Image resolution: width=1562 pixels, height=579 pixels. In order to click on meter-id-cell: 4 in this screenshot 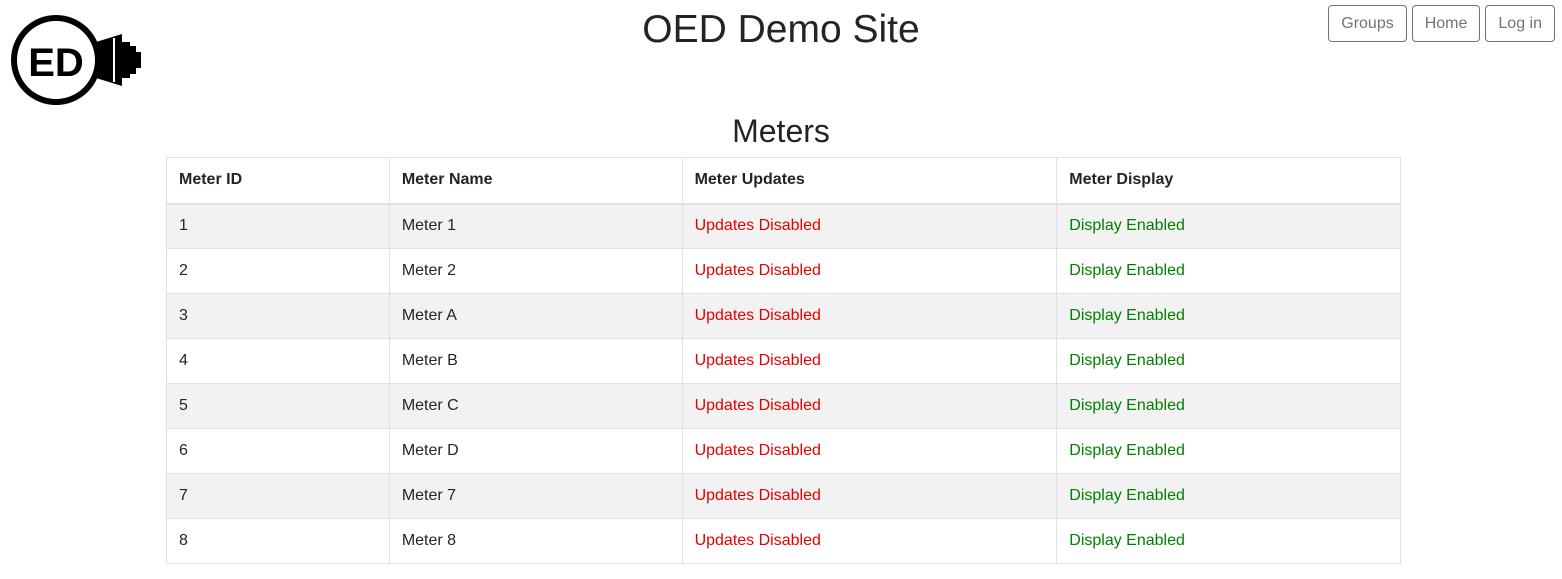, I will do `click(278, 361)`.